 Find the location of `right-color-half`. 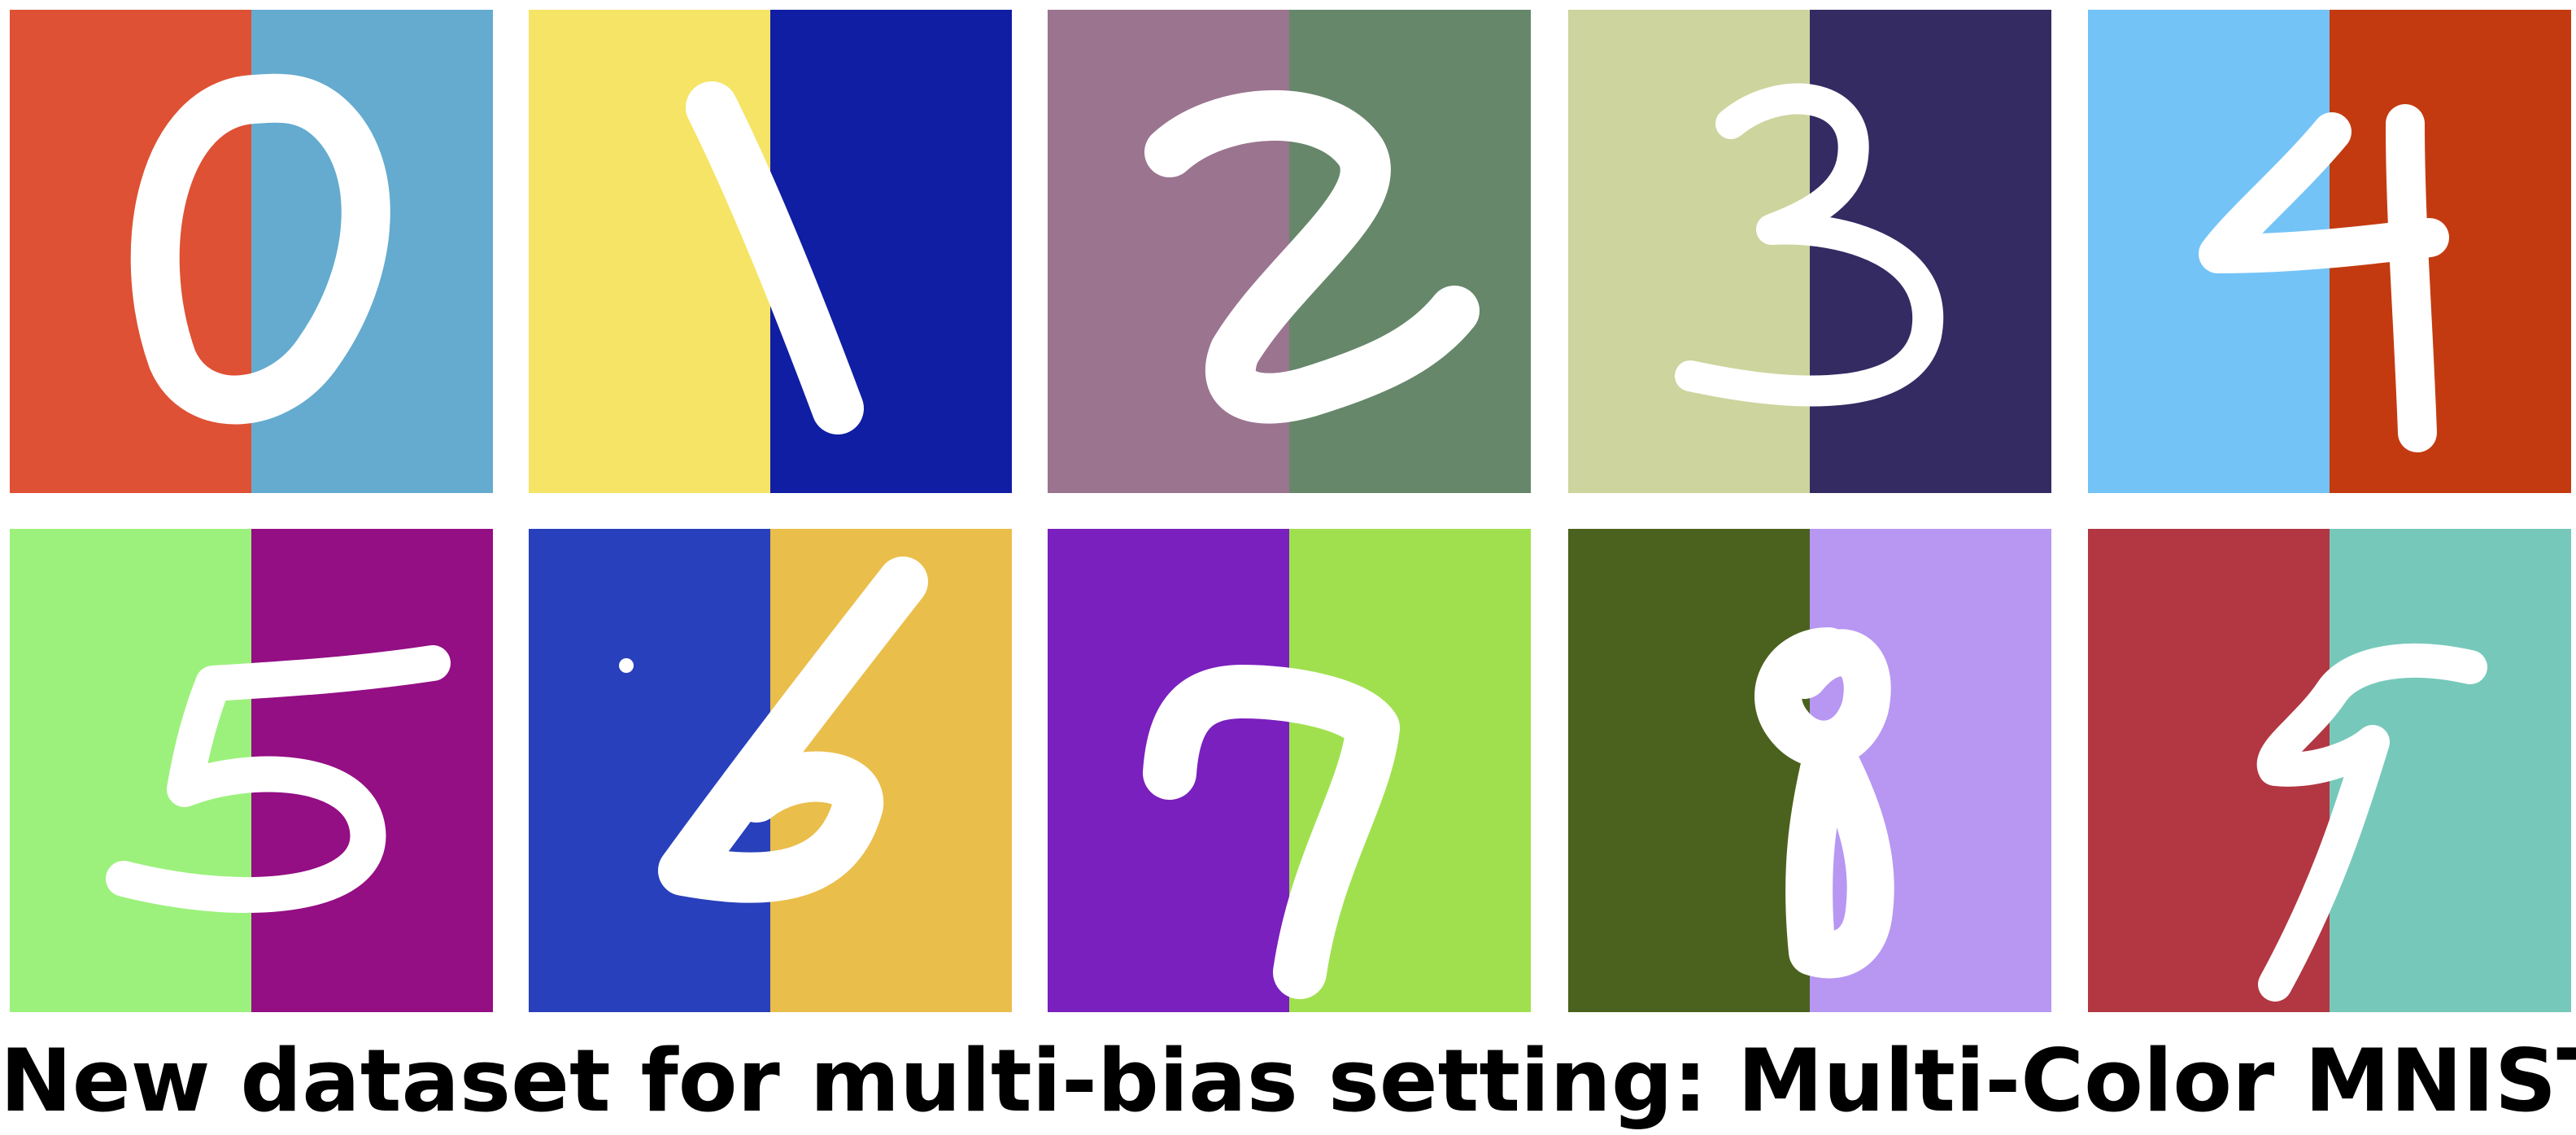

right-color-half is located at coordinates (891, 252).